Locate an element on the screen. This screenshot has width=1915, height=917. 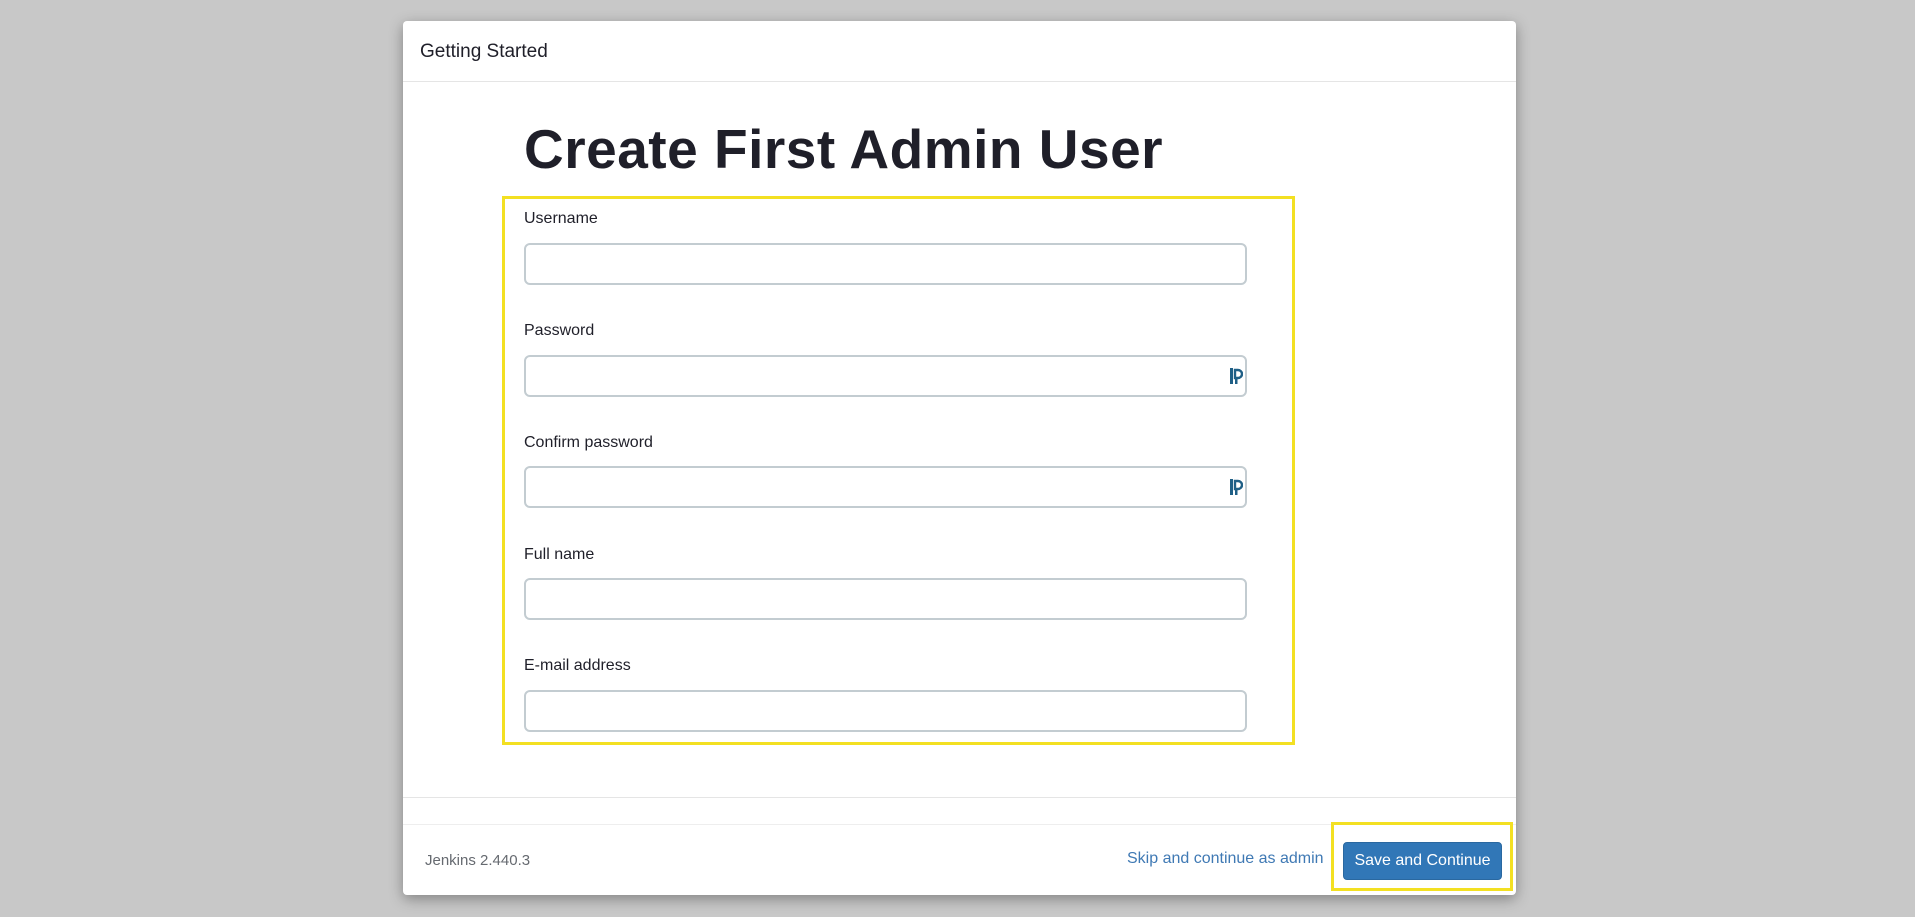
dialog-header: Getting Started is located at coordinates (959, 51).